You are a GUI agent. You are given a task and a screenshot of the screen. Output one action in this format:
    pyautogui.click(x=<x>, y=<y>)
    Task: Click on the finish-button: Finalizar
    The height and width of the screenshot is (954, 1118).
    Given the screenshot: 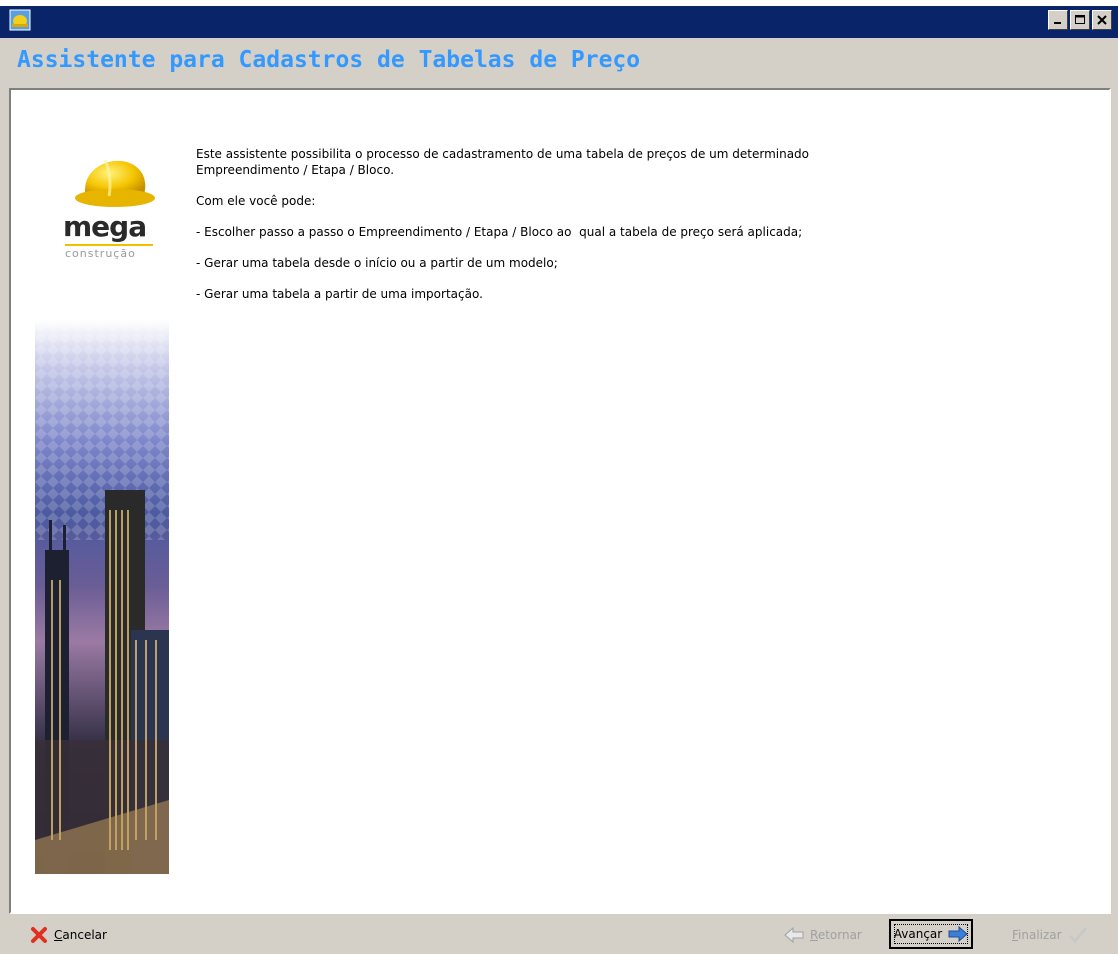 What is the action you would take?
    pyautogui.click(x=1050, y=935)
    